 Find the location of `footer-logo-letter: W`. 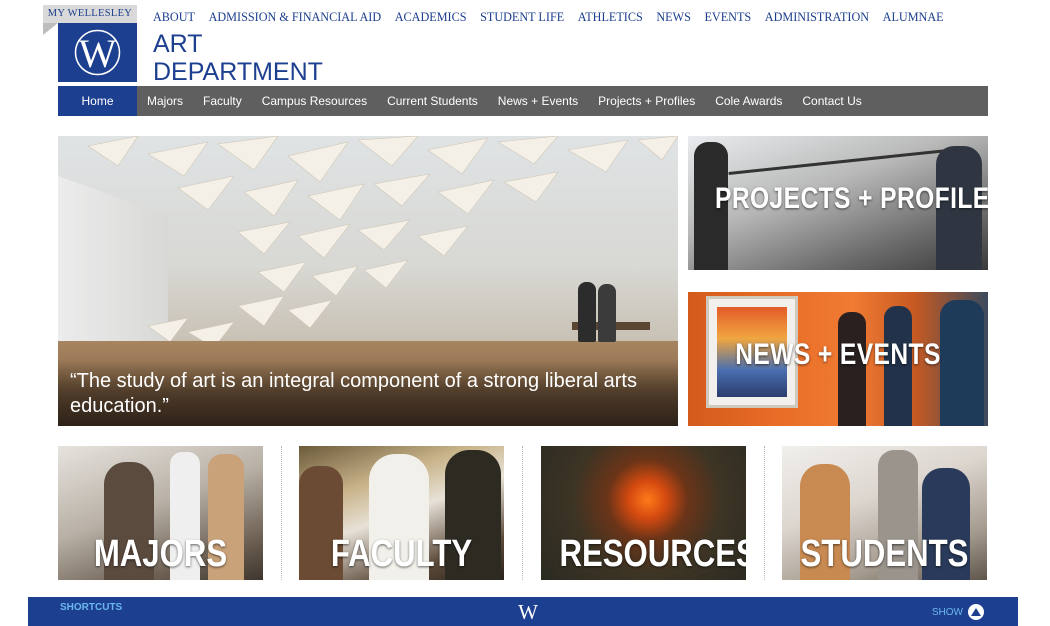

footer-logo-letter: W is located at coordinates (528, 612).